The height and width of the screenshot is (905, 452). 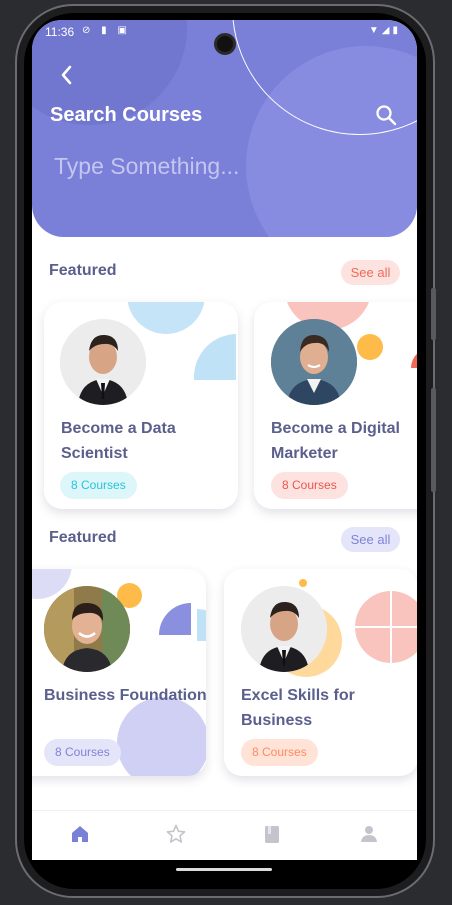 I want to click on course-title: Excel Skills for Business, so click(x=298, y=708).